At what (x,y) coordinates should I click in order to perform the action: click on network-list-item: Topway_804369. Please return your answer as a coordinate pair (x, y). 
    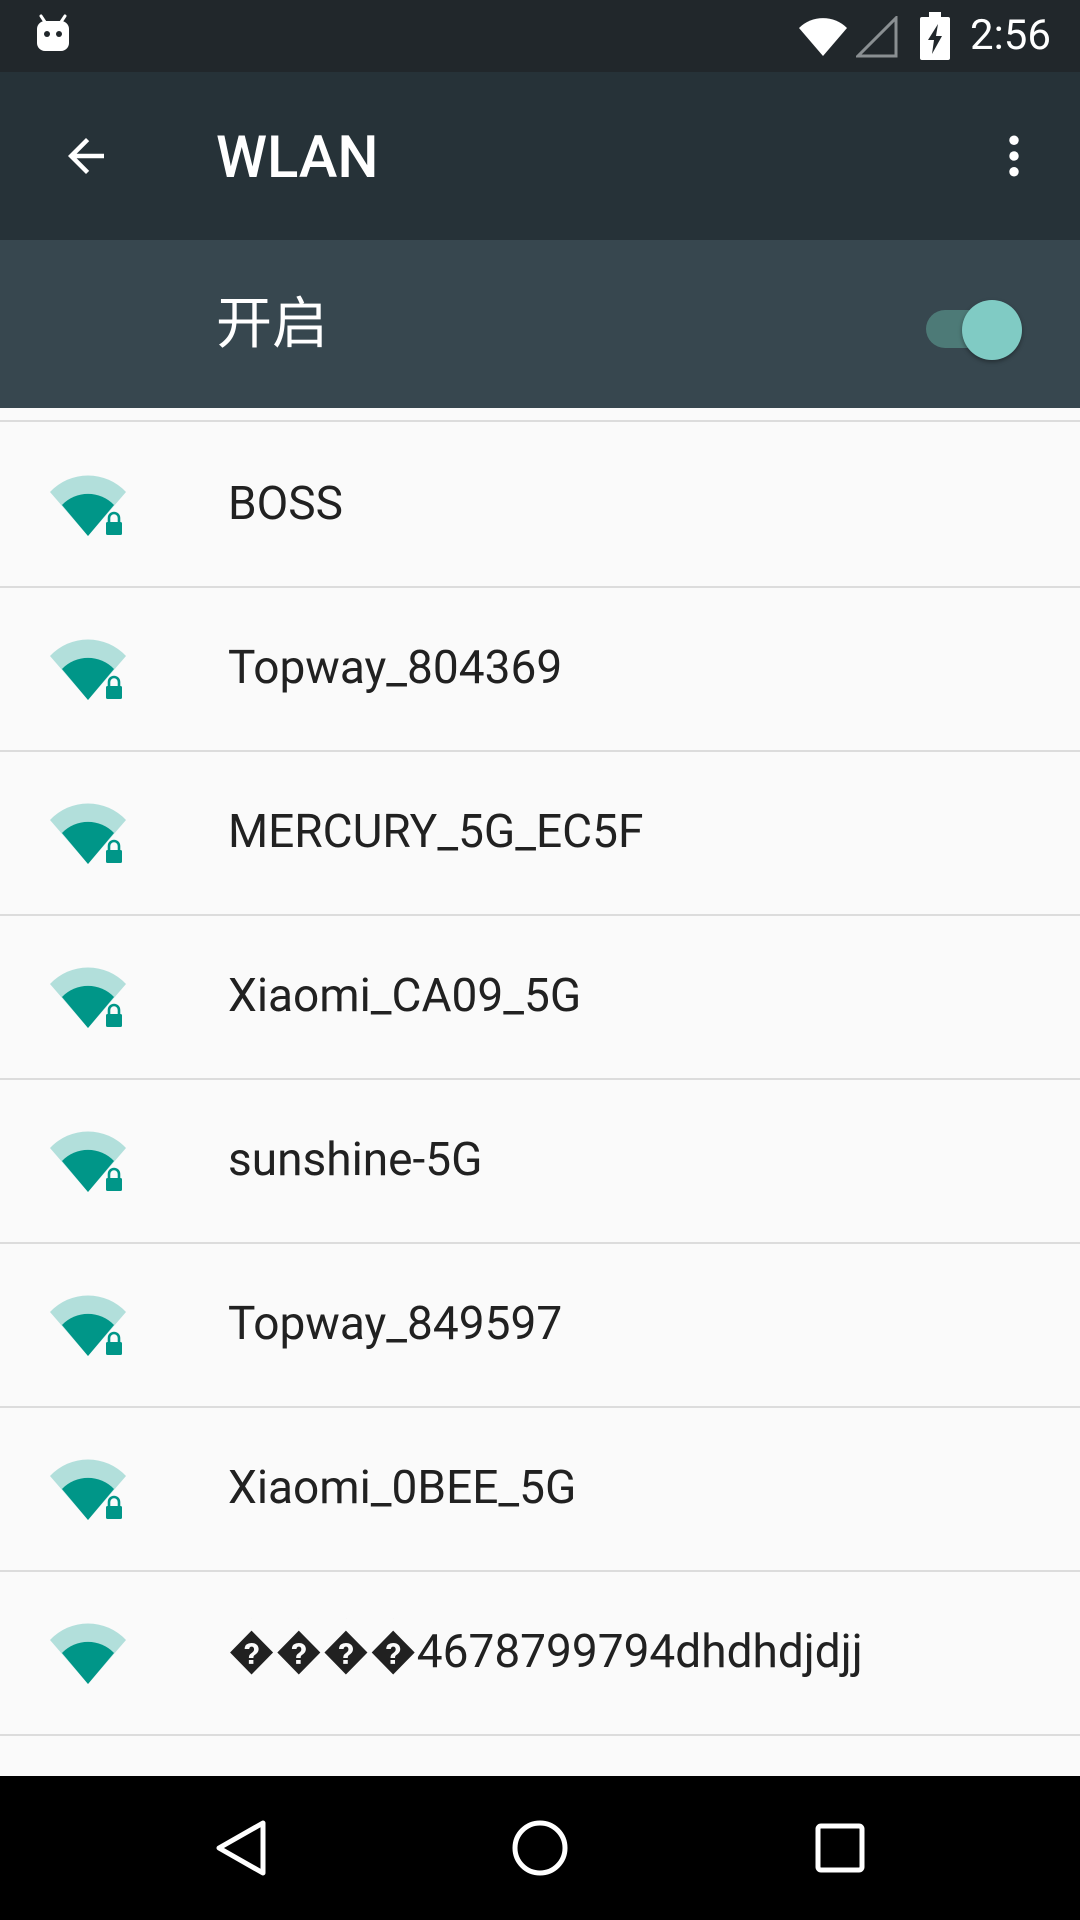
    Looking at the image, I should click on (540, 669).